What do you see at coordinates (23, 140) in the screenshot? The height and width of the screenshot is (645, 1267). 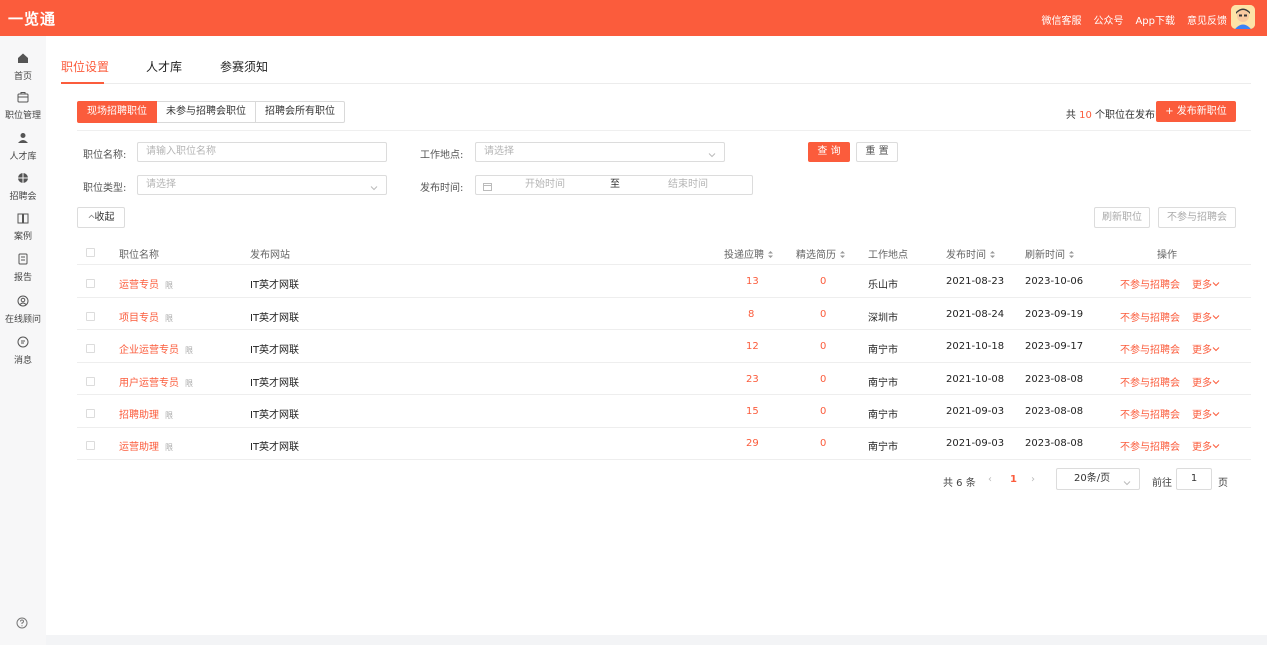 I see `person-icon` at bounding box center [23, 140].